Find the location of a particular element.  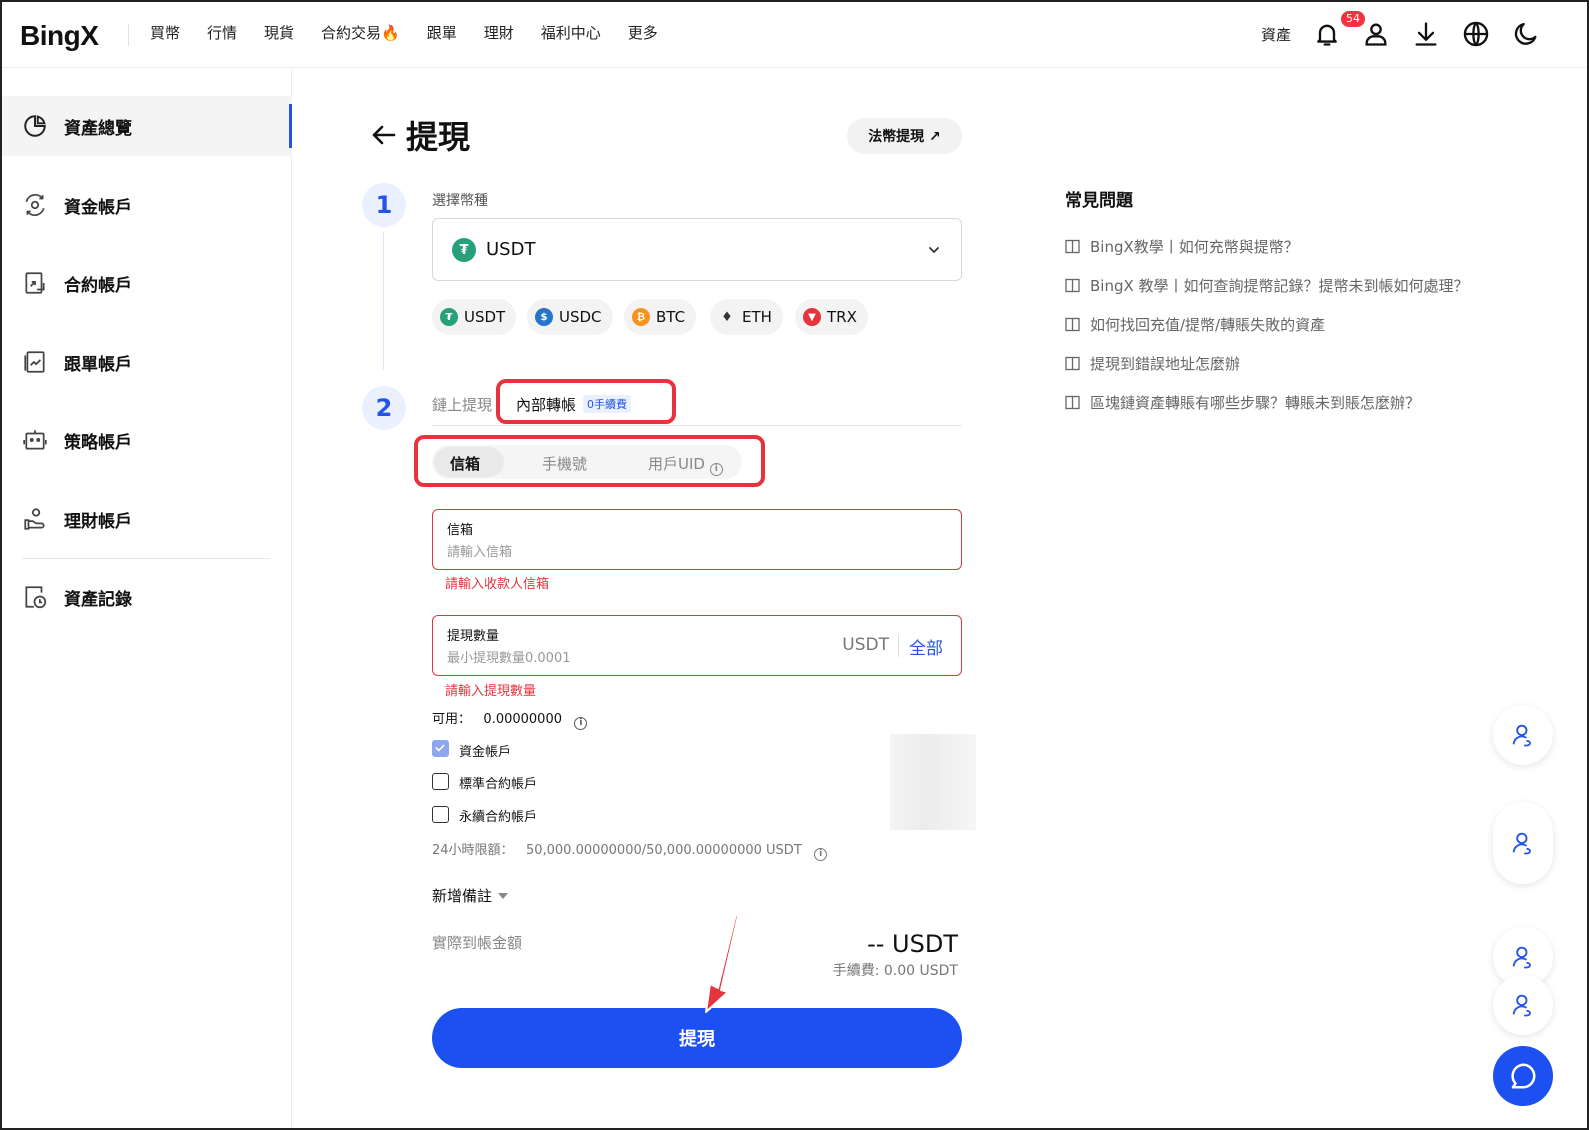

available-label: 可用： is located at coordinates (452, 719).